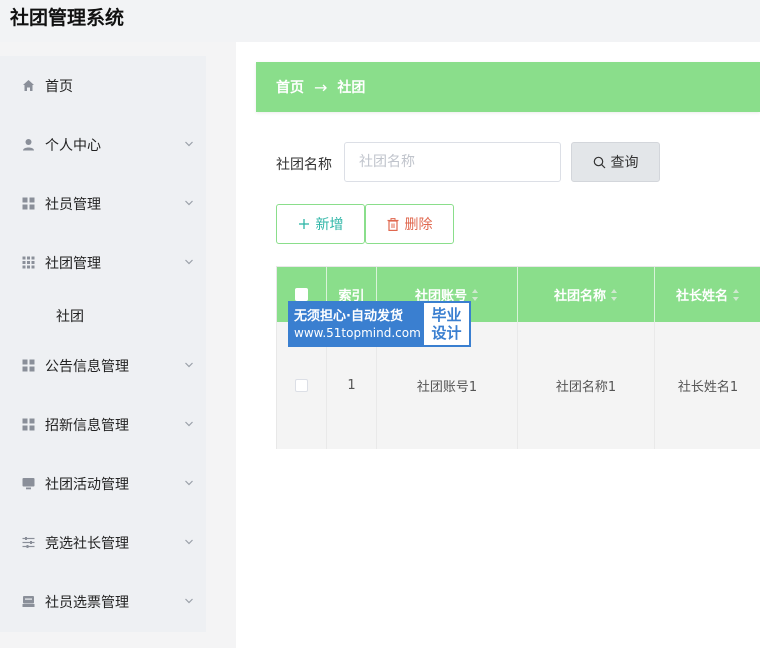  What do you see at coordinates (87, 603) in the screenshot?
I see `sidebar-item-label: 社员选票管理` at bounding box center [87, 603].